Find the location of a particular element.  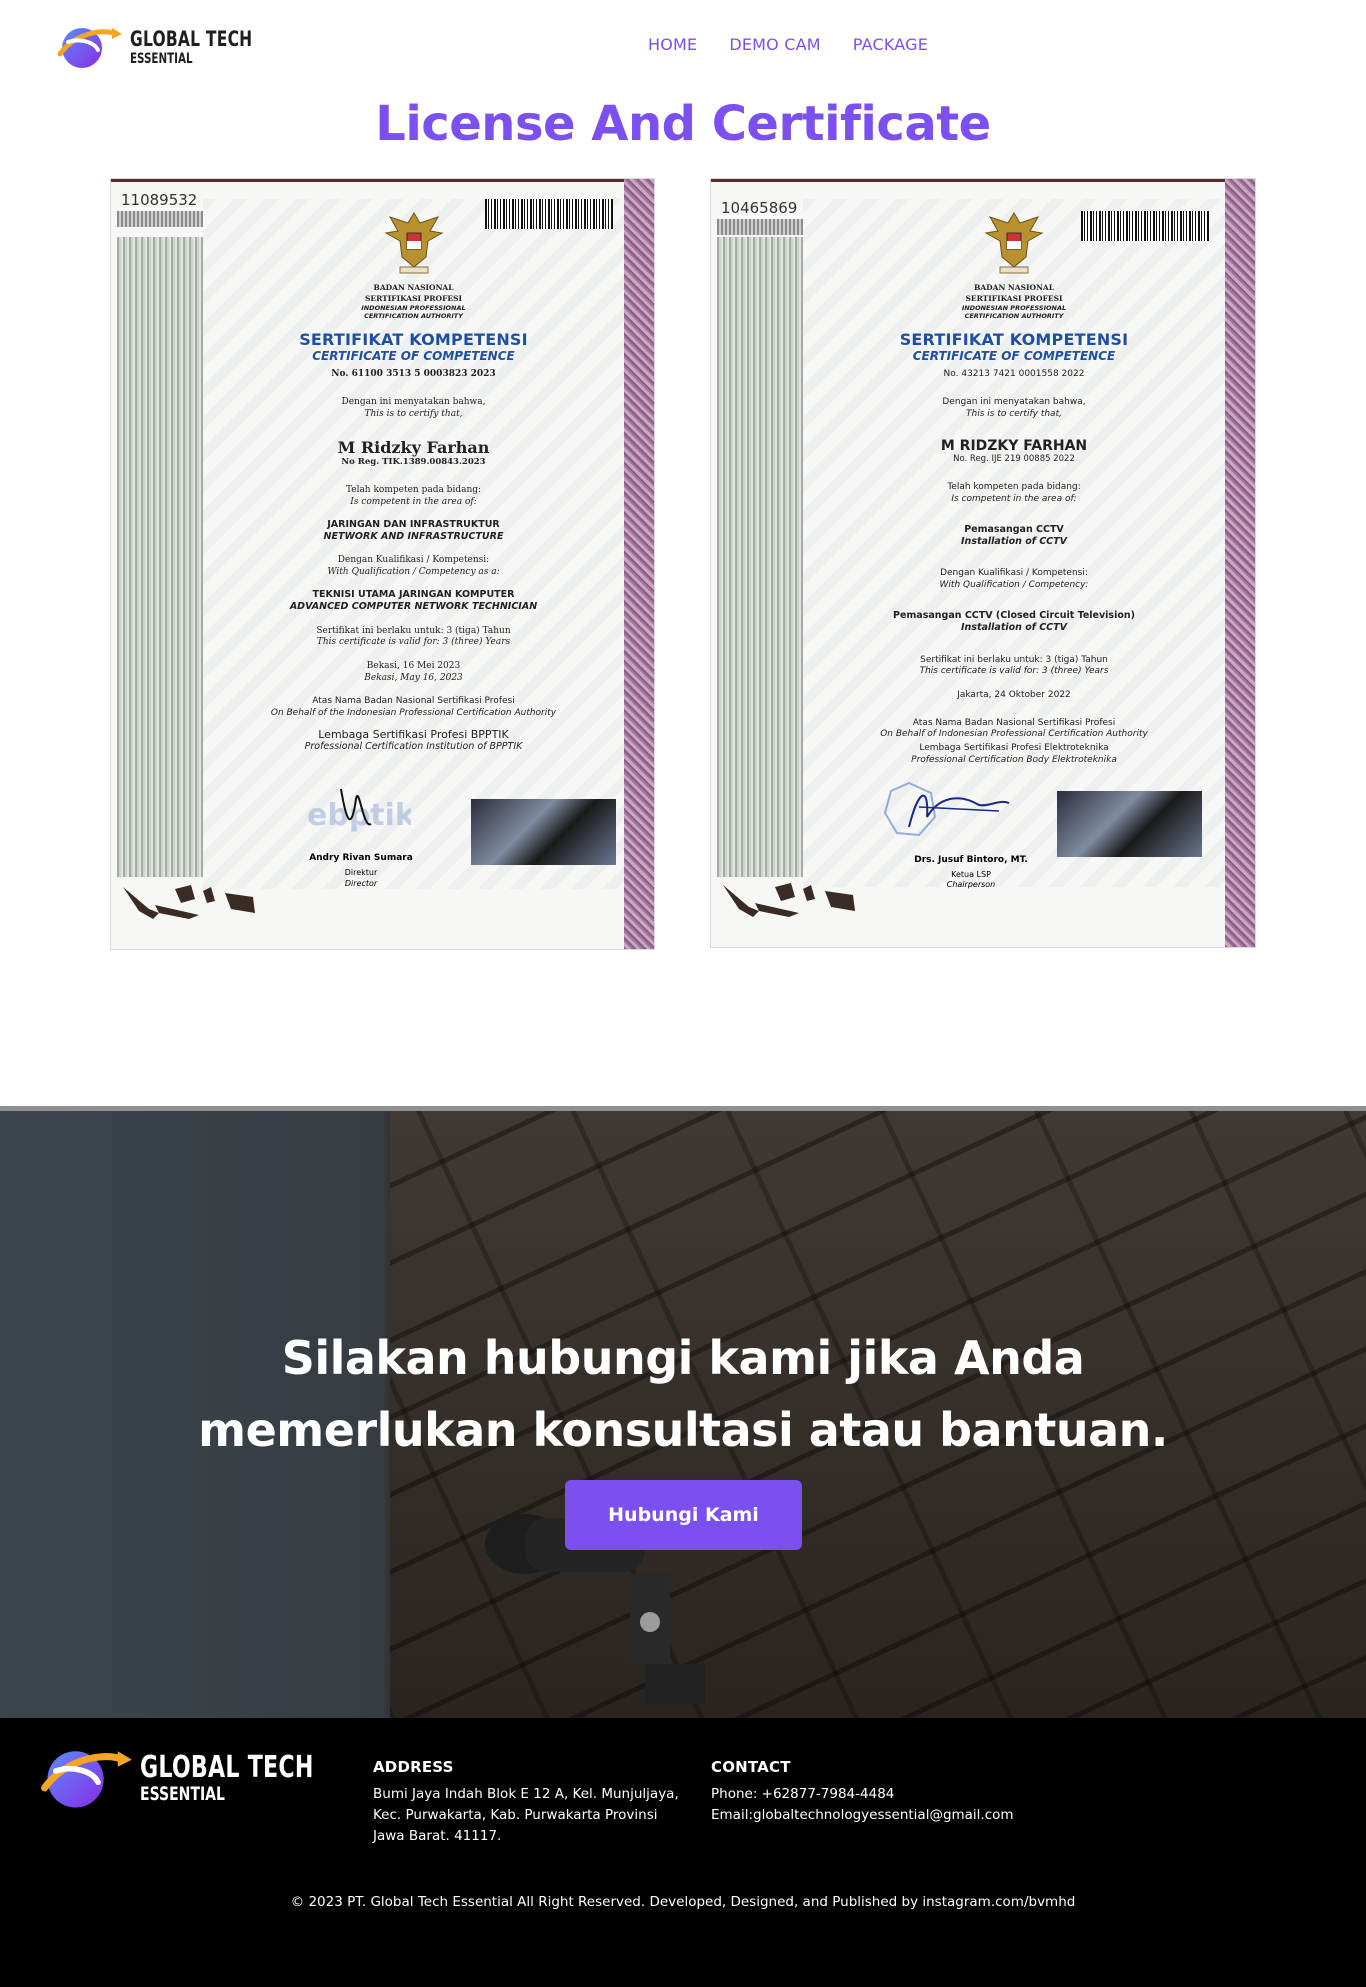

stamp-signature-icon is located at coordinates (946, 809).